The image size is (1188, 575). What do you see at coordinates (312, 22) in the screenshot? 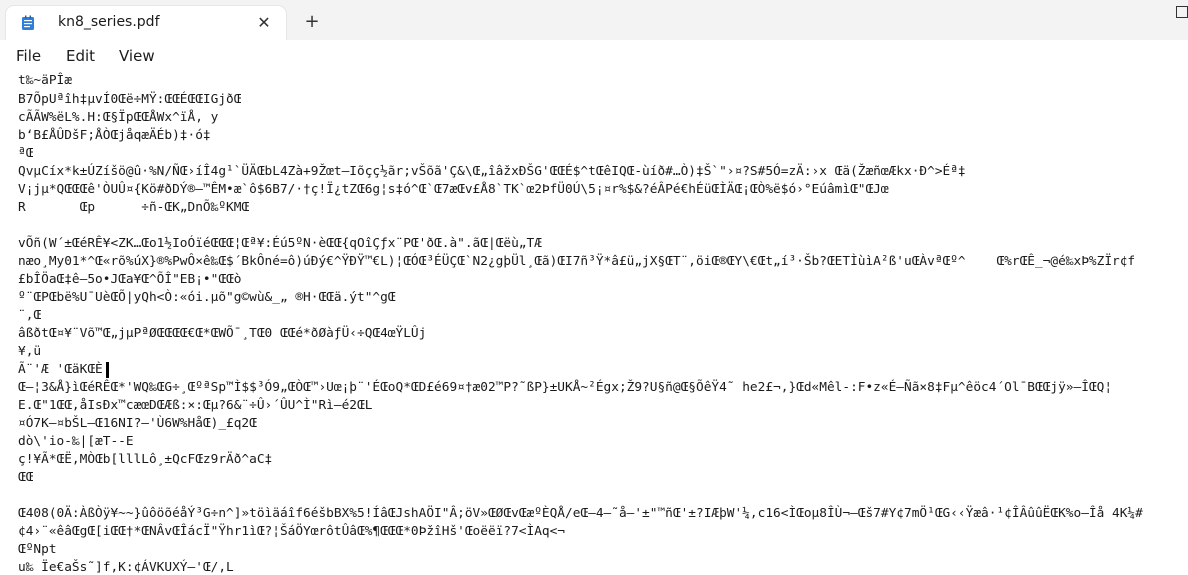
I see `new-tab-button: +` at bounding box center [312, 22].